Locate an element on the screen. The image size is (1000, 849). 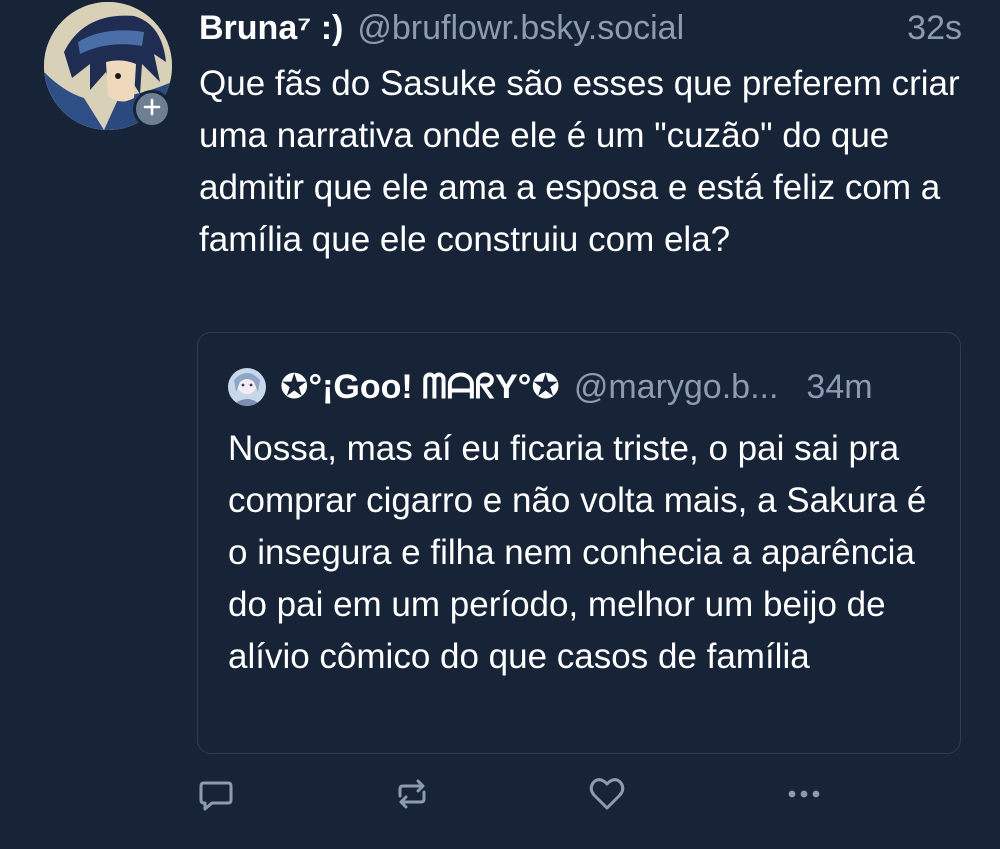
reply-icon is located at coordinates (216, 796).